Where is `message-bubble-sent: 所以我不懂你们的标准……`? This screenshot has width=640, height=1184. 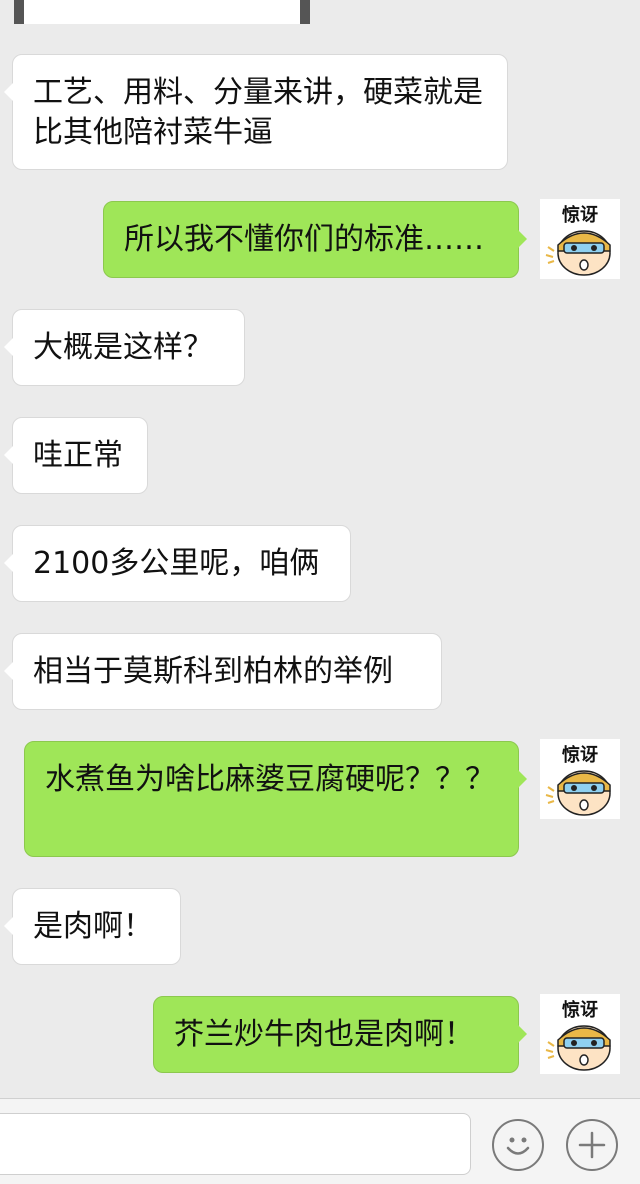 message-bubble-sent: 所以我不懂你们的标准…… is located at coordinates (315, 239).